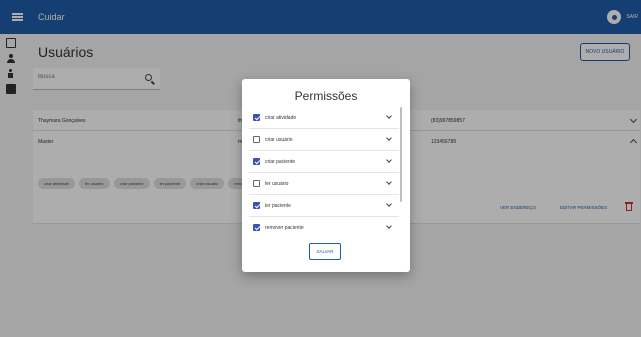  I want to click on permission-label: criar usuário, so click(279, 140).